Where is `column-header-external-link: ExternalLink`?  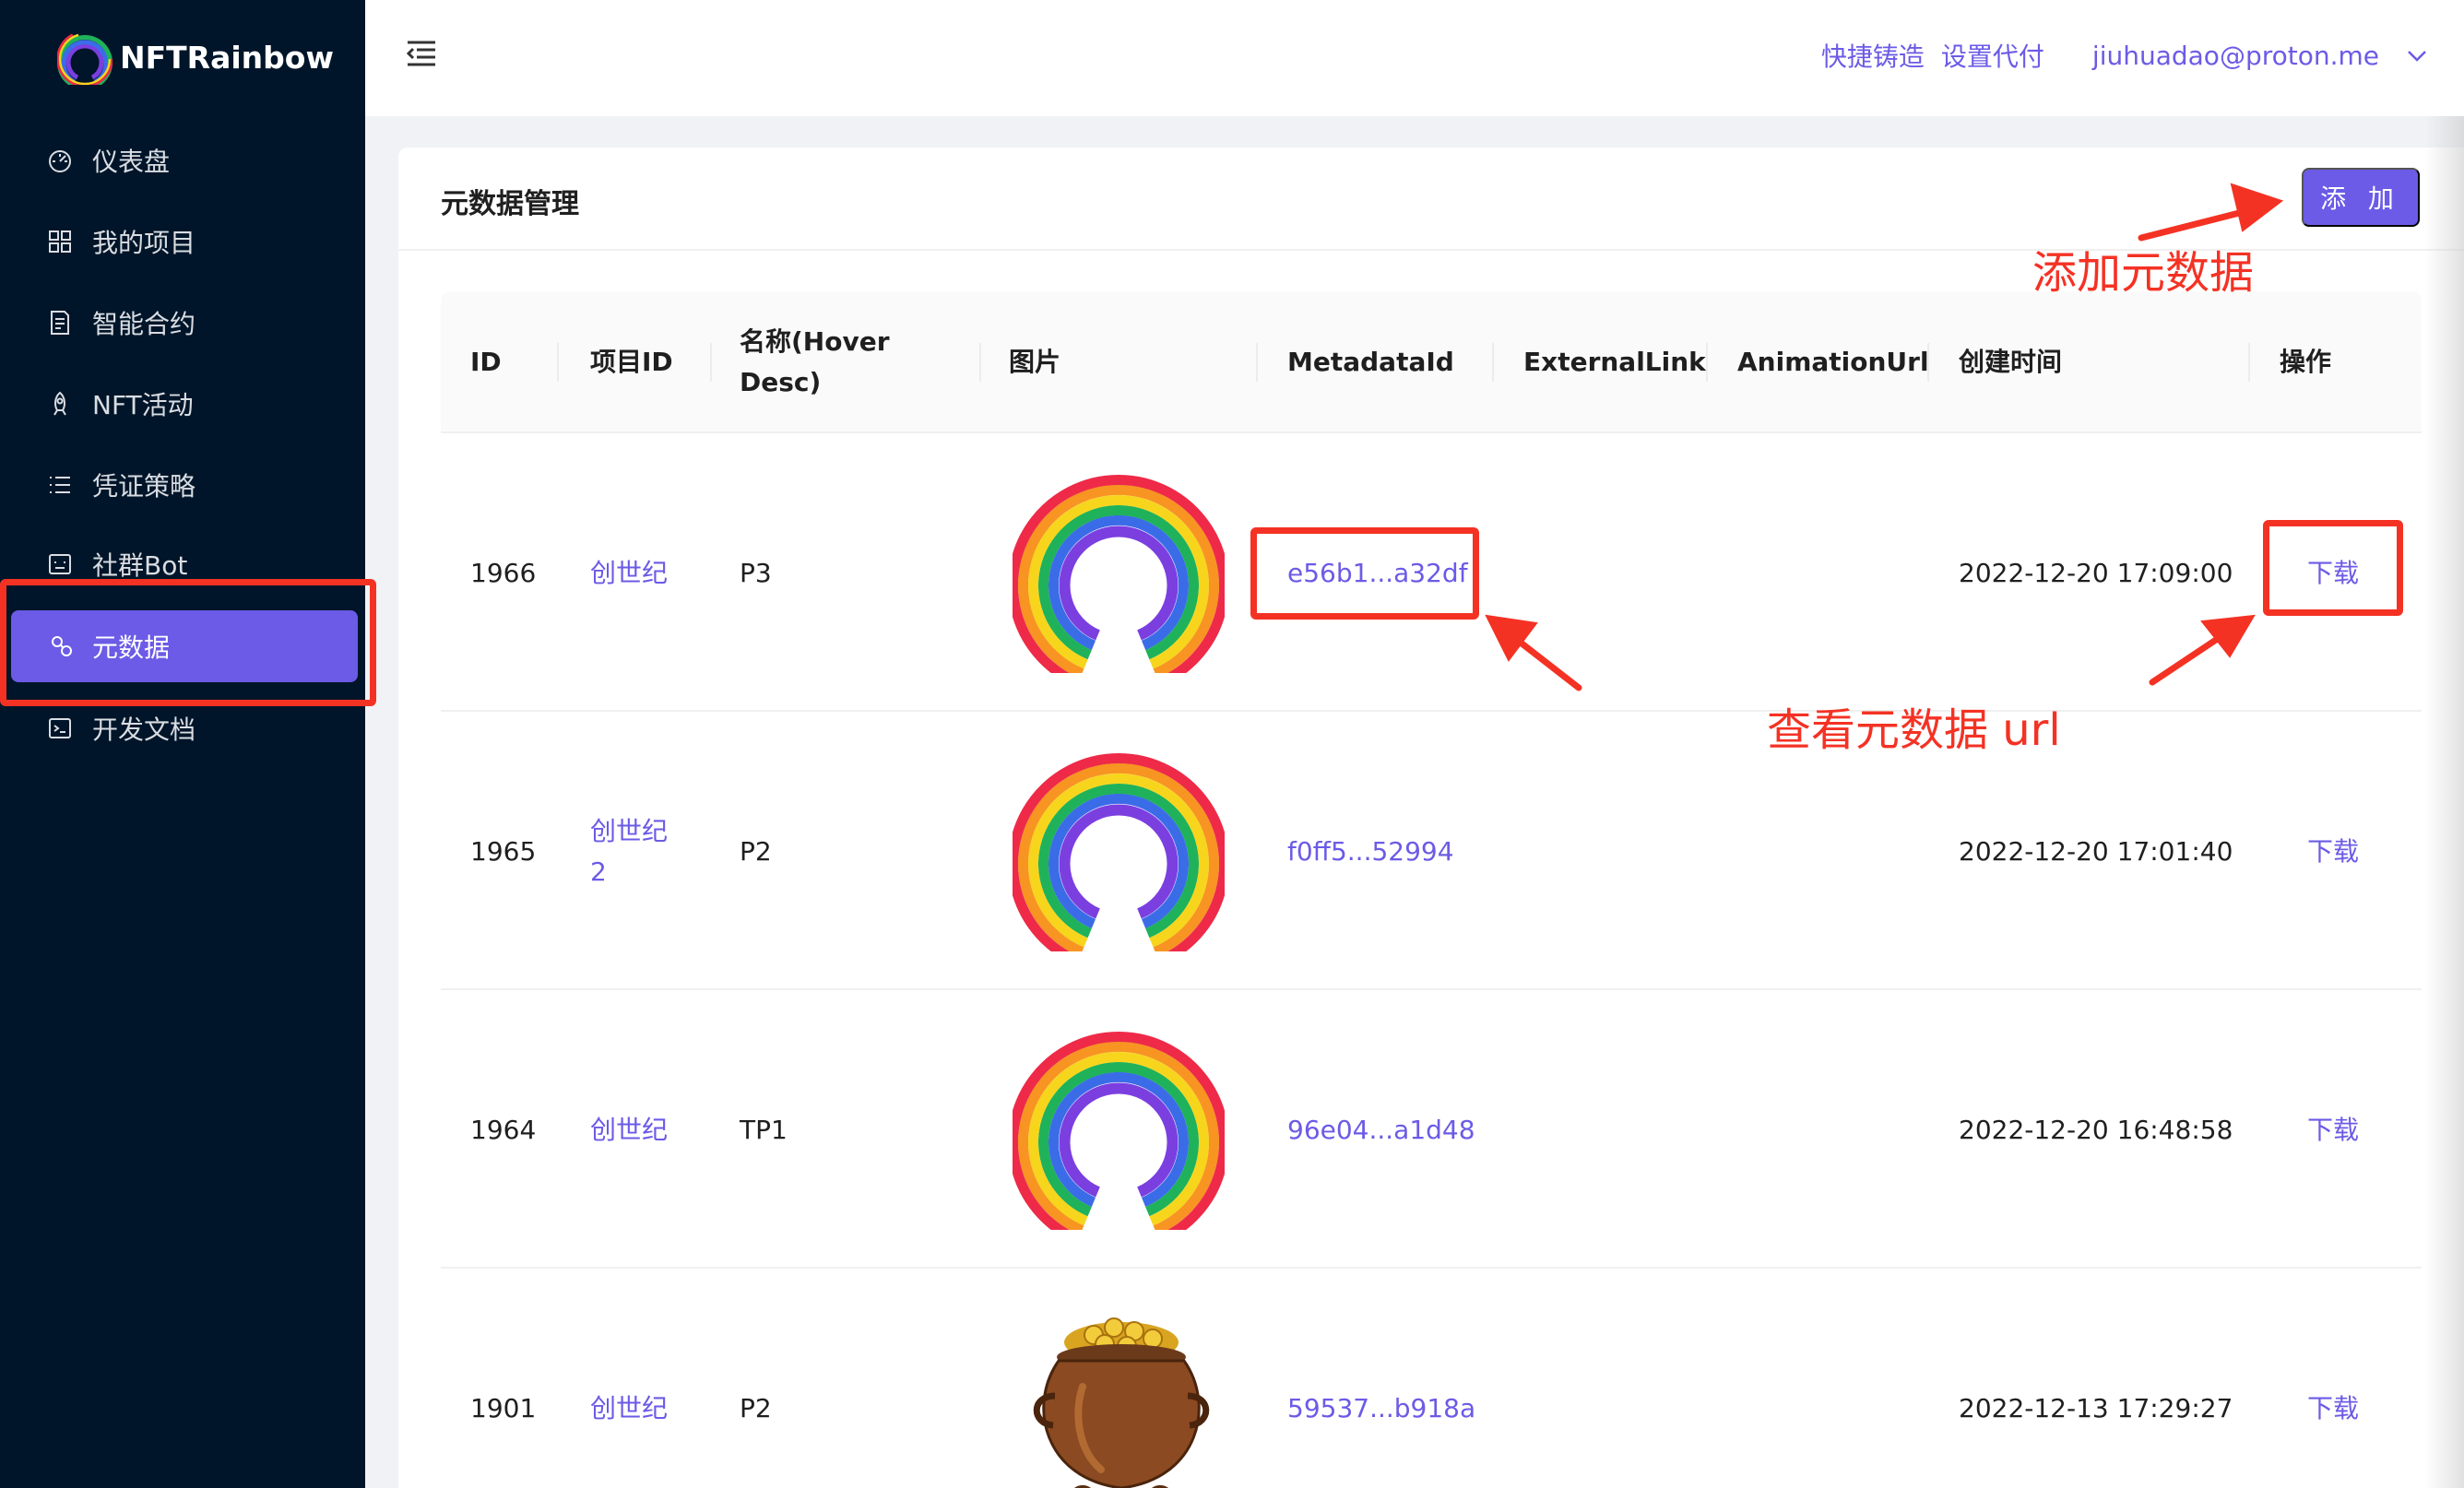
column-header-external-link: ExternalLink is located at coordinates (1615, 362).